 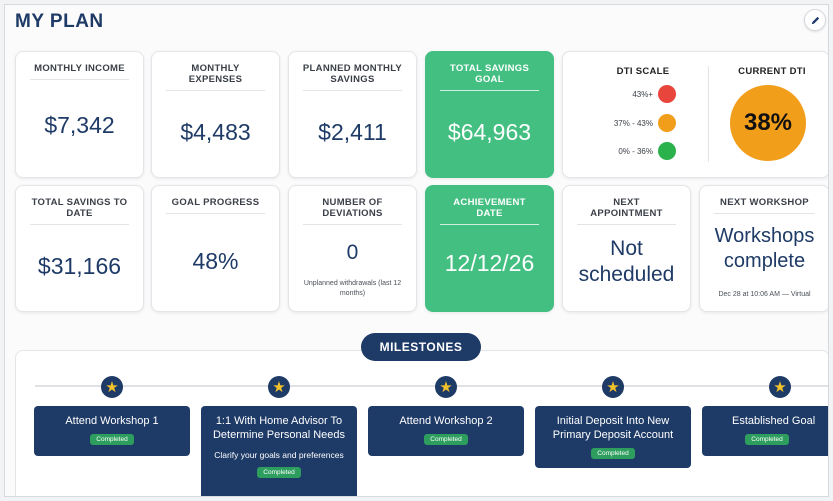 I want to click on card-value: $7,342, so click(x=79, y=125).